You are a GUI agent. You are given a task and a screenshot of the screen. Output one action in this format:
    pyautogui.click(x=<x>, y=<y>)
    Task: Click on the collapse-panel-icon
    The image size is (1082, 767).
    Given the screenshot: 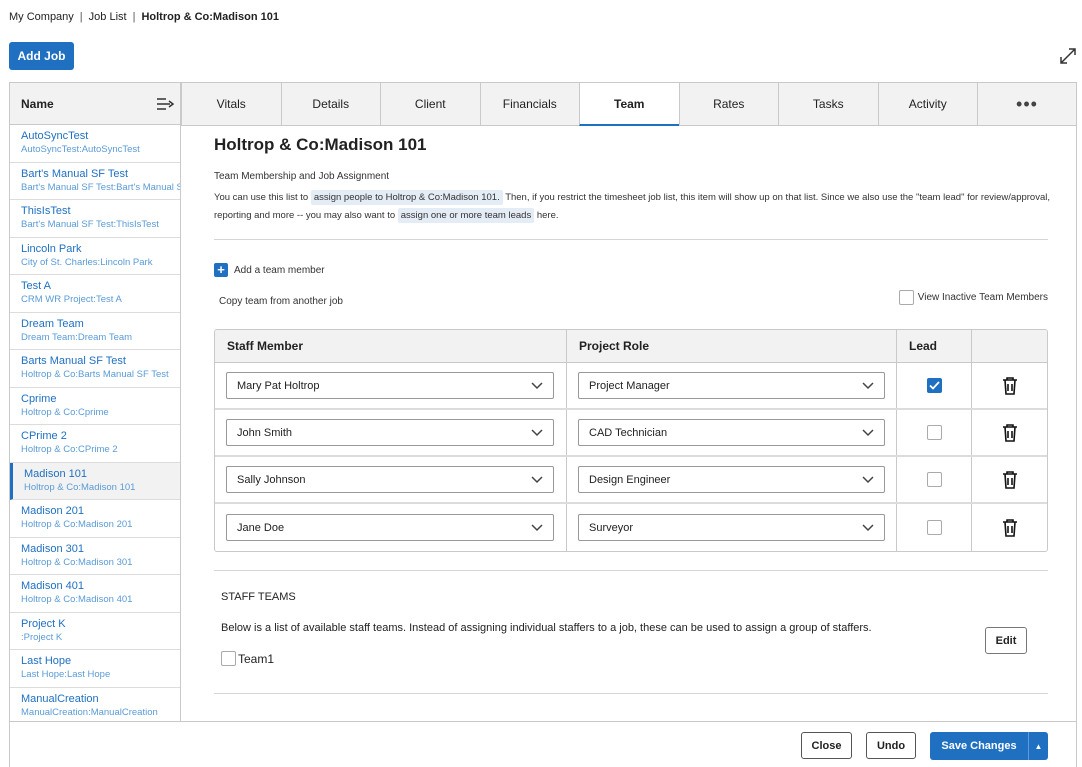 What is the action you would take?
    pyautogui.click(x=165, y=104)
    